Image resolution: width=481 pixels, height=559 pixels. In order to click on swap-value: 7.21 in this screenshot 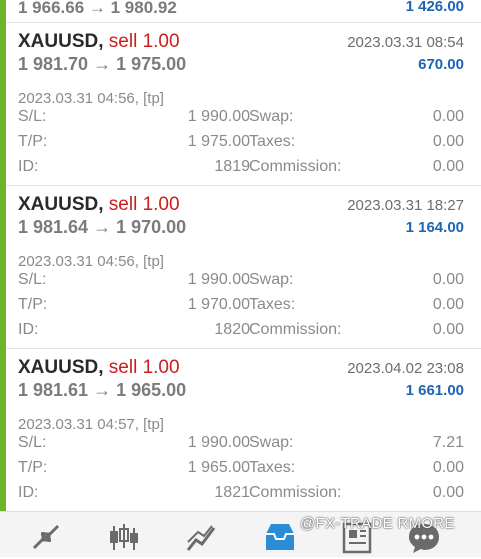, I will do `click(448, 442)`.